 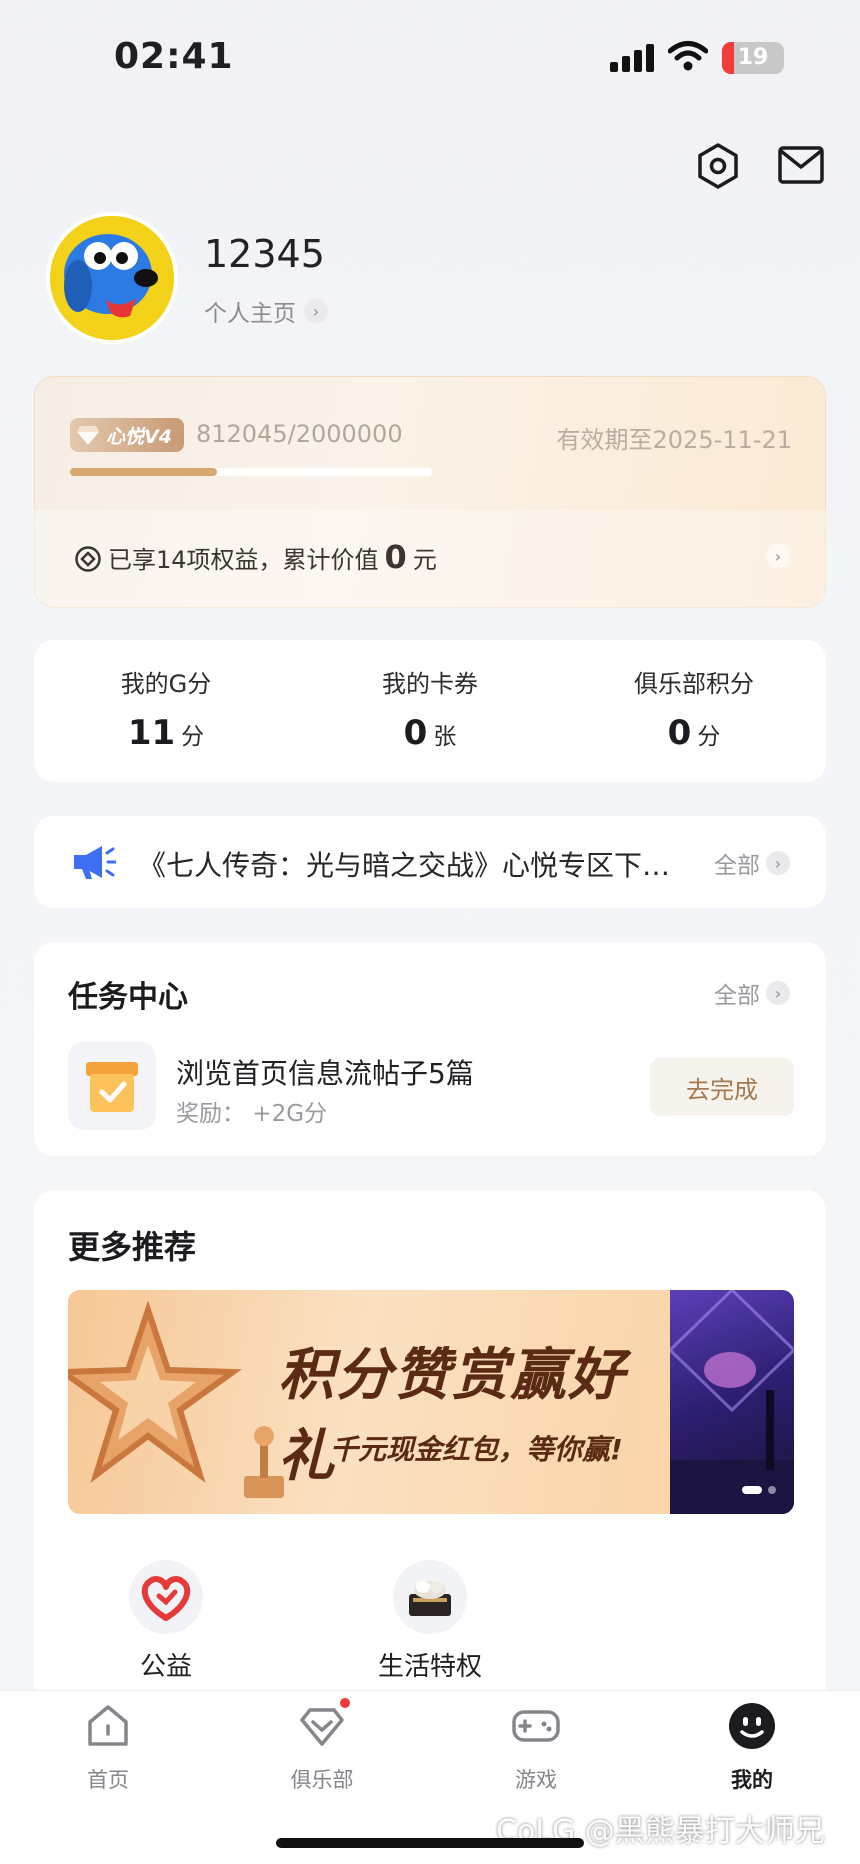 I want to click on tab-label: 俱乐部, so click(x=322, y=1780).